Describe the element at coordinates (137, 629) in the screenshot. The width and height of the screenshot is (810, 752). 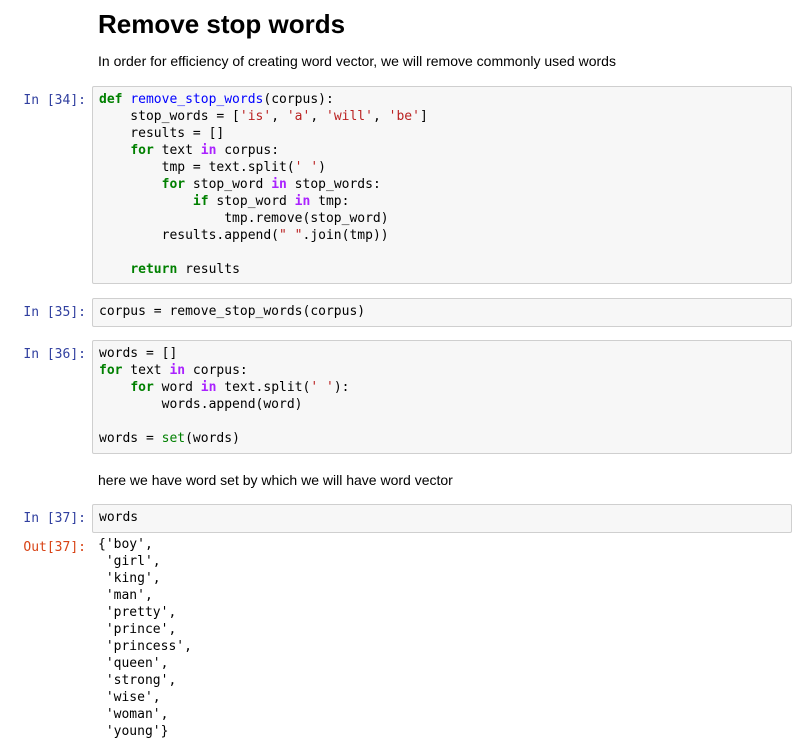
I see `output-line: 'prince',` at that location.